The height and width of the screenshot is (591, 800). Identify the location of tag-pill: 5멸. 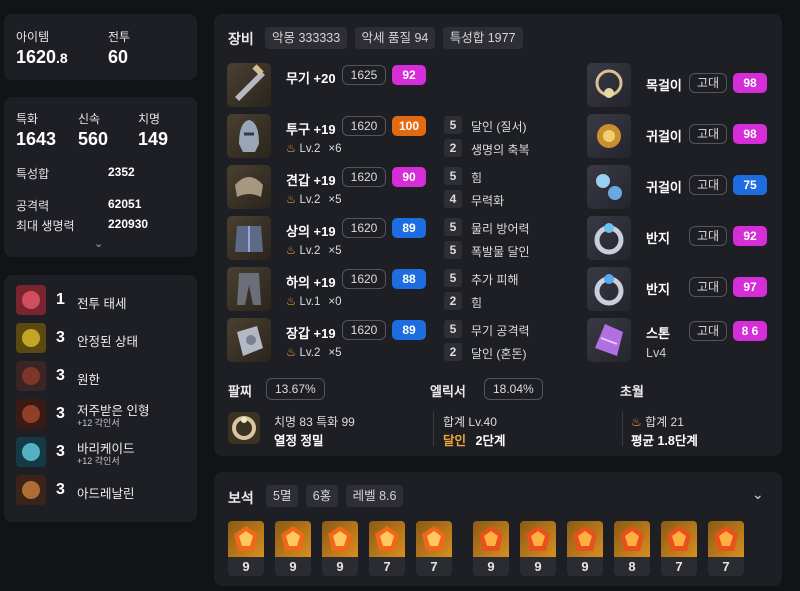
(282, 496).